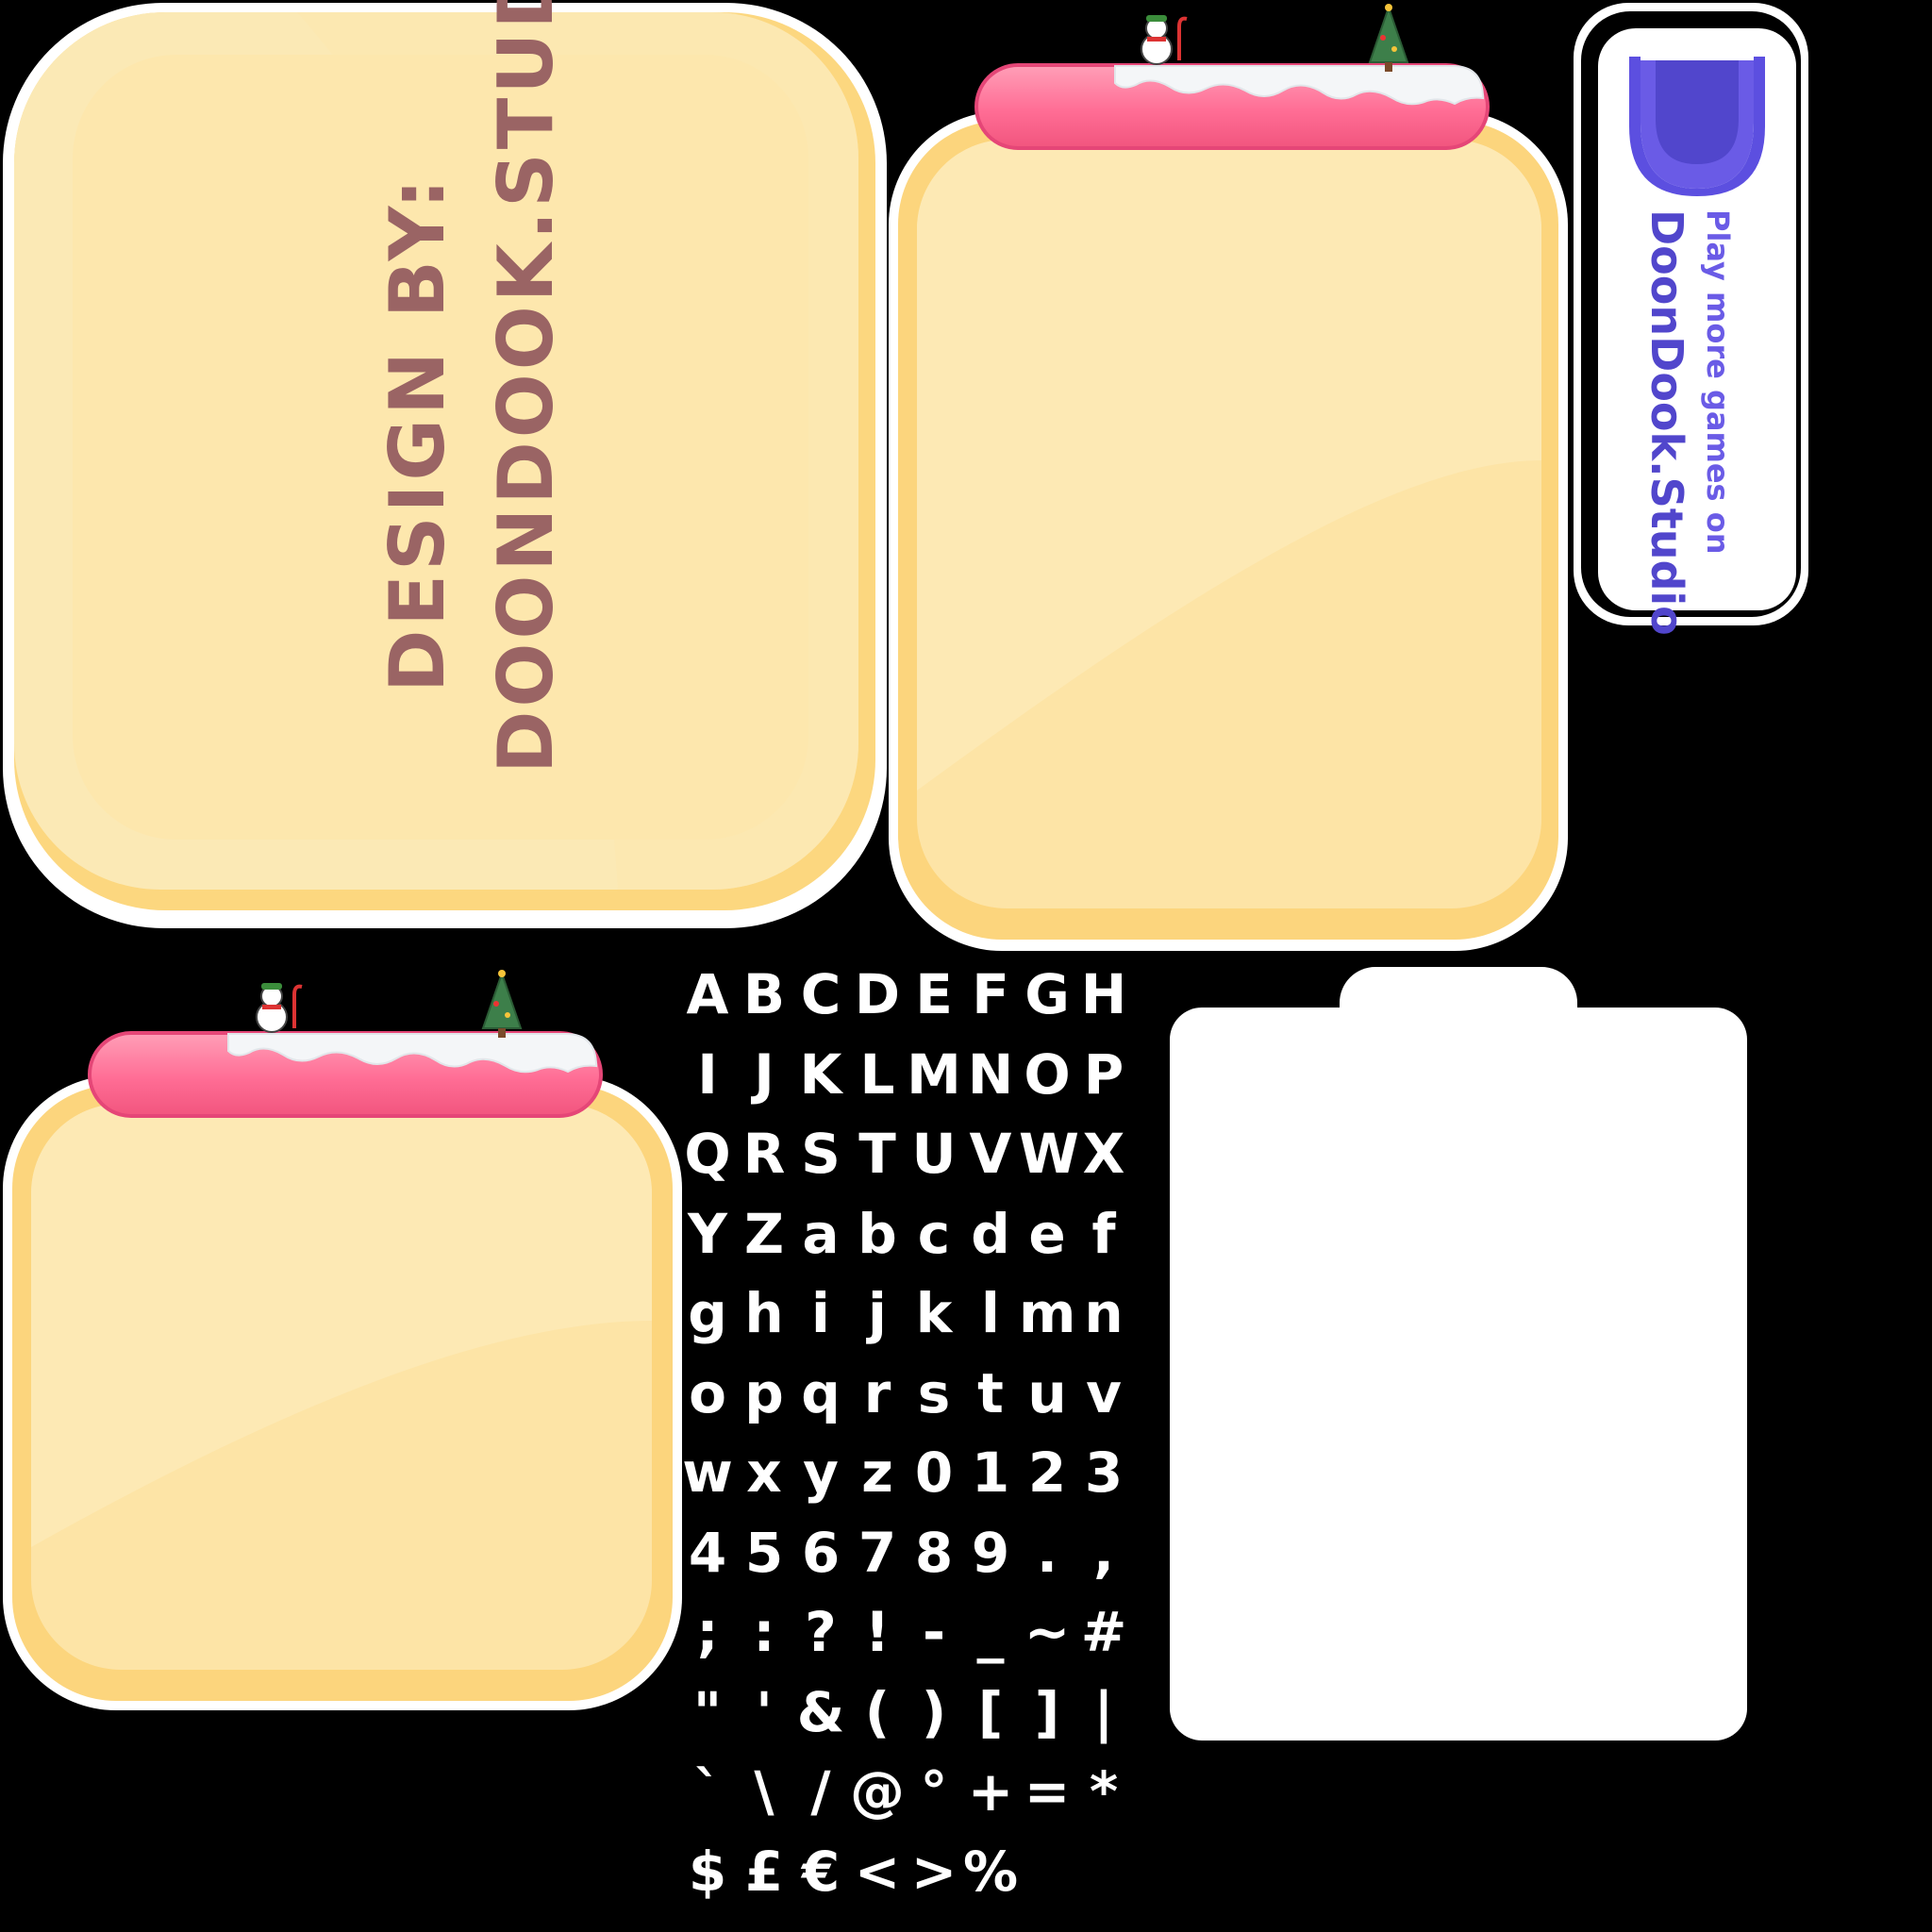 This screenshot has height=1932, width=1932. What do you see at coordinates (877, 1313) in the screenshot?
I see `glyph: j` at bounding box center [877, 1313].